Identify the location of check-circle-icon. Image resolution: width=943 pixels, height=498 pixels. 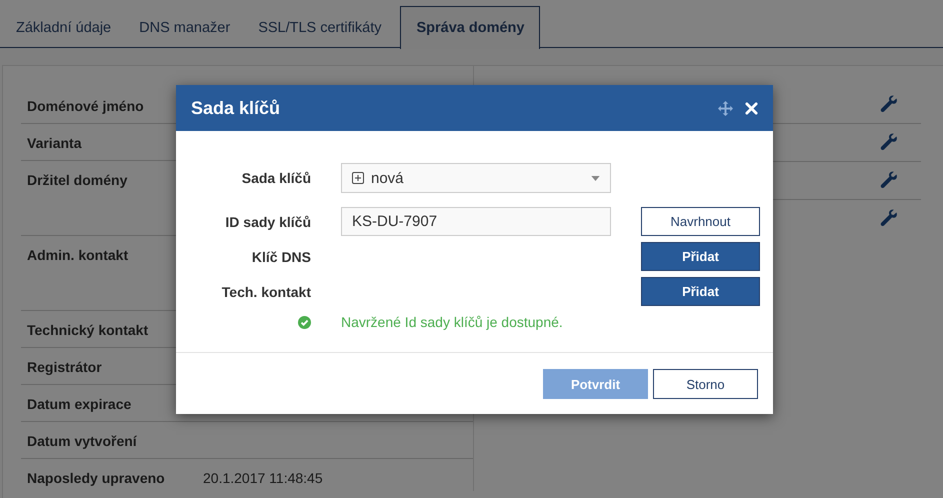
(304, 322).